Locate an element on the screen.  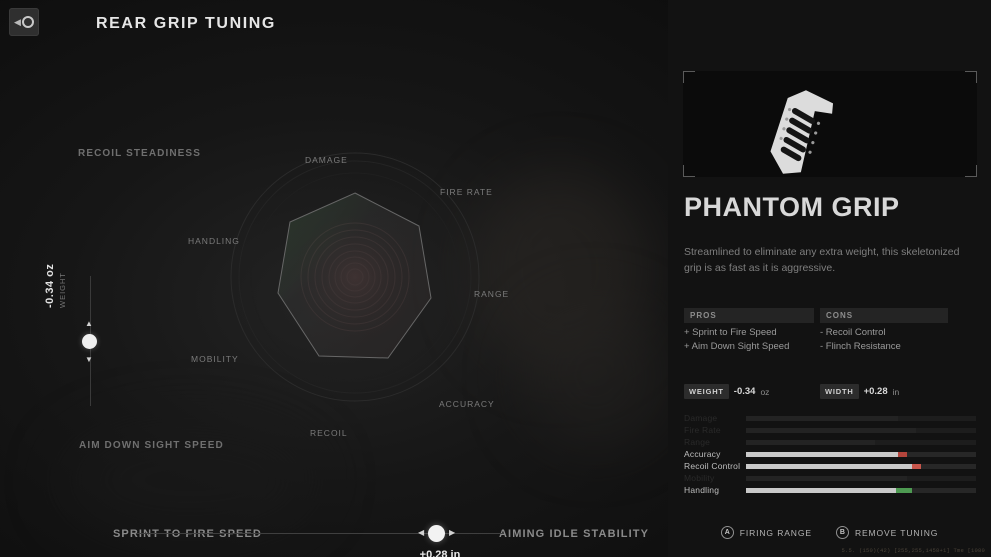
button-key-icon: B is located at coordinates (842, 532).